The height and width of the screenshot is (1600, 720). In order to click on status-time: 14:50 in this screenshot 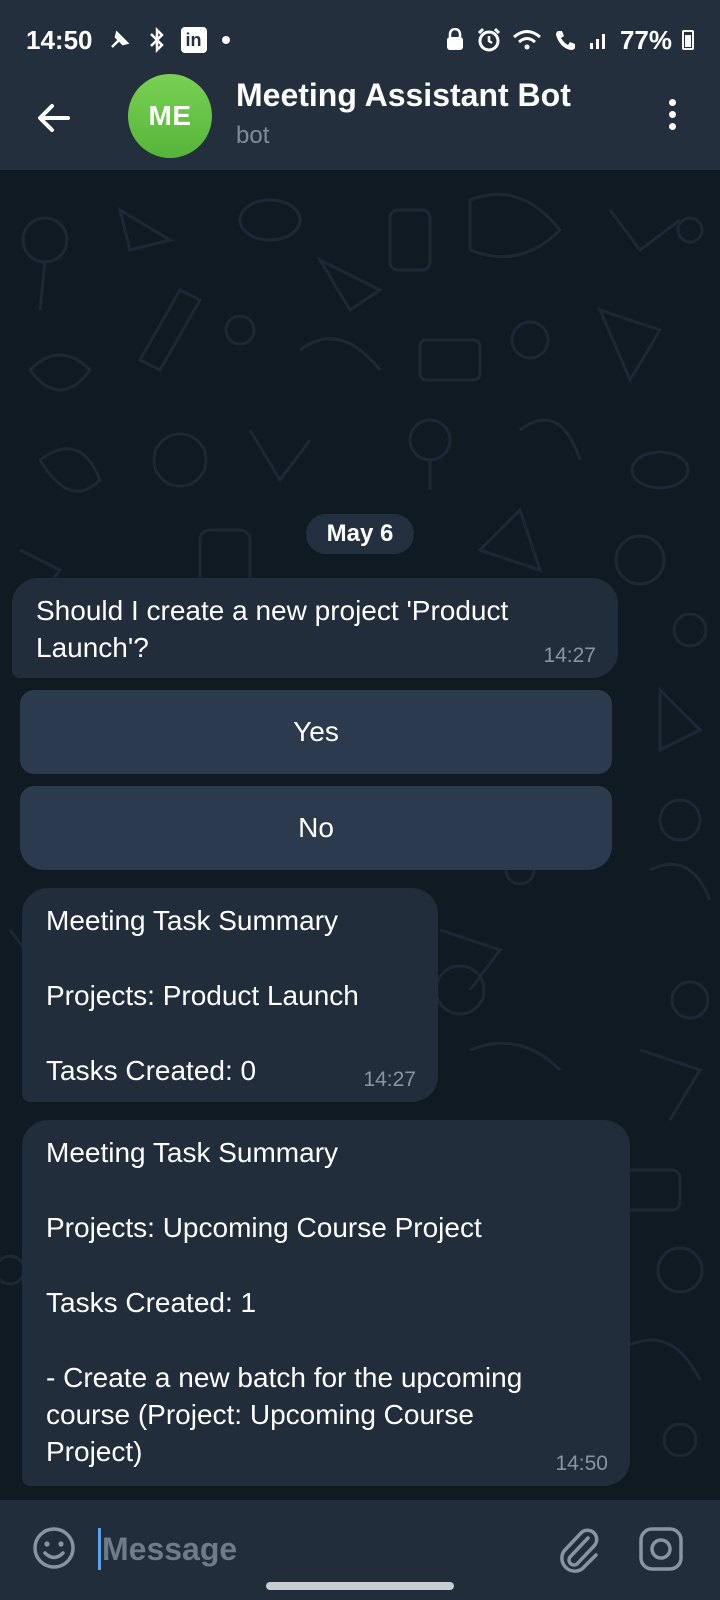, I will do `click(59, 39)`.